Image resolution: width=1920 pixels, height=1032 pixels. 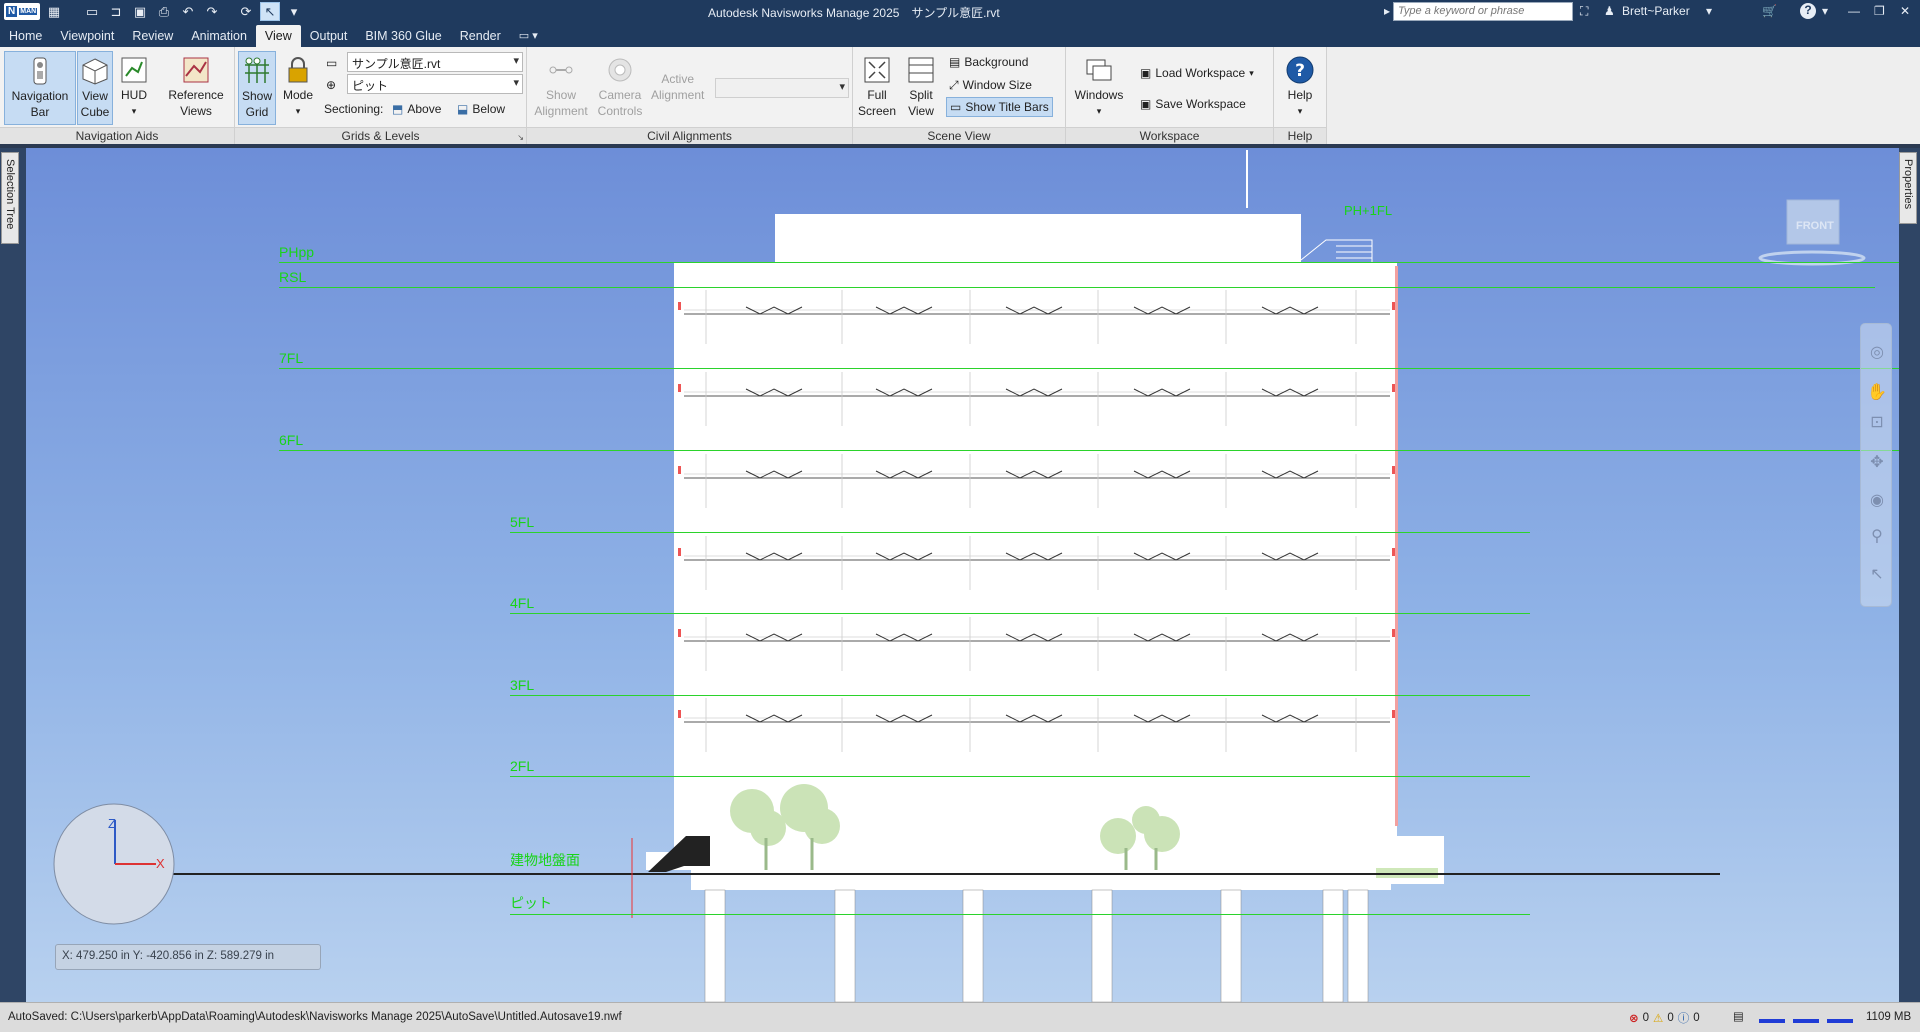 What do you see at coordinates (480, 36) in the screenshot?
I see `tab-render: Render` at bounding box center [480, 36].